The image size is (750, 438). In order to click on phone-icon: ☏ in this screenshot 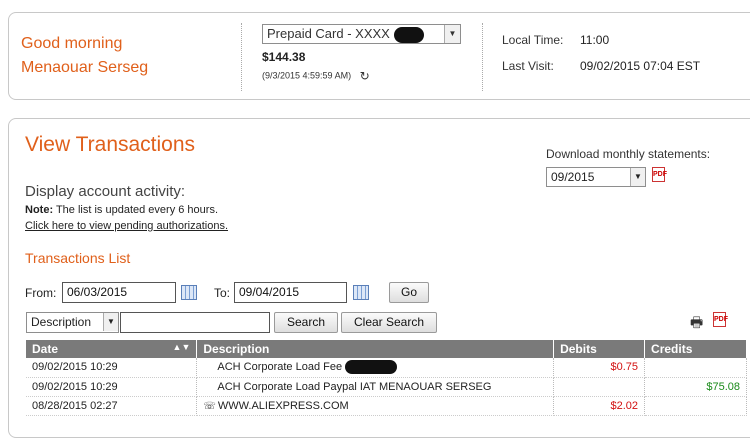, I will do `click(209, 406)`.